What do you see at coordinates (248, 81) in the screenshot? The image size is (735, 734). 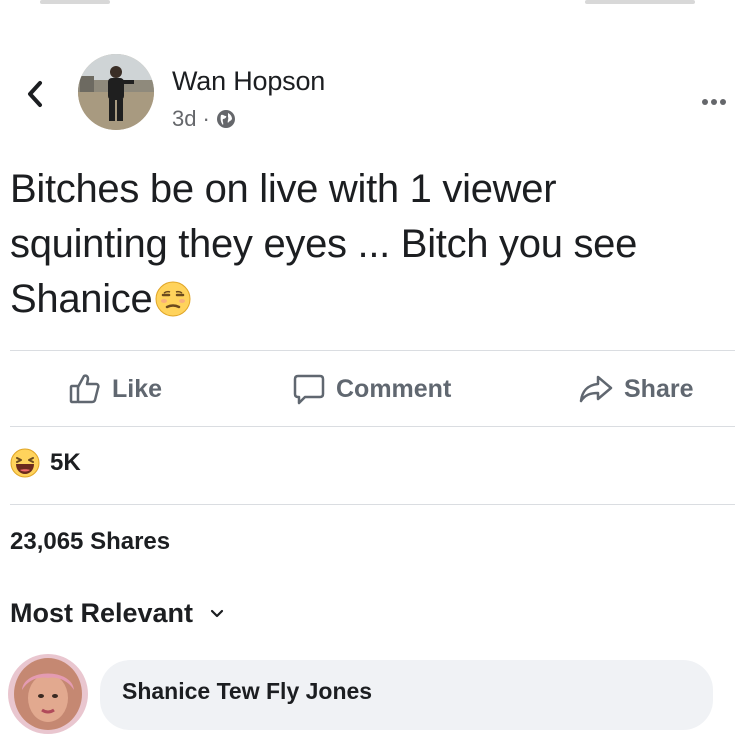 I see `author-name: Wan Hopson` at bounding box center [248, 81].